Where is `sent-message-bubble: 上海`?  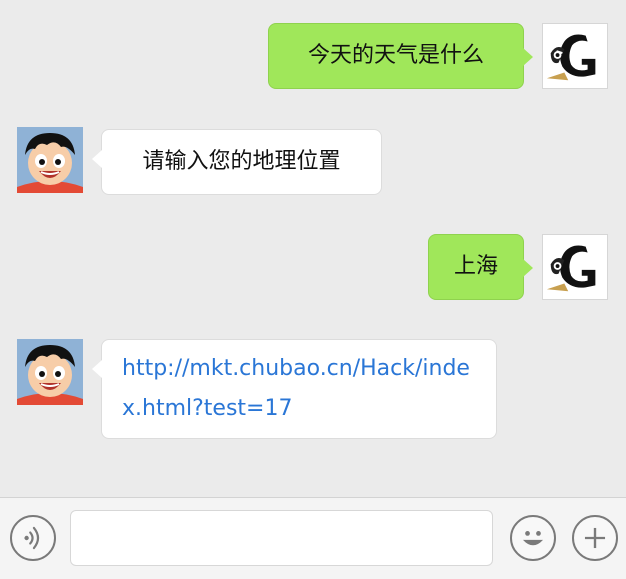 sent-message-bubble: 上海 is located at coordinates (480, 267).